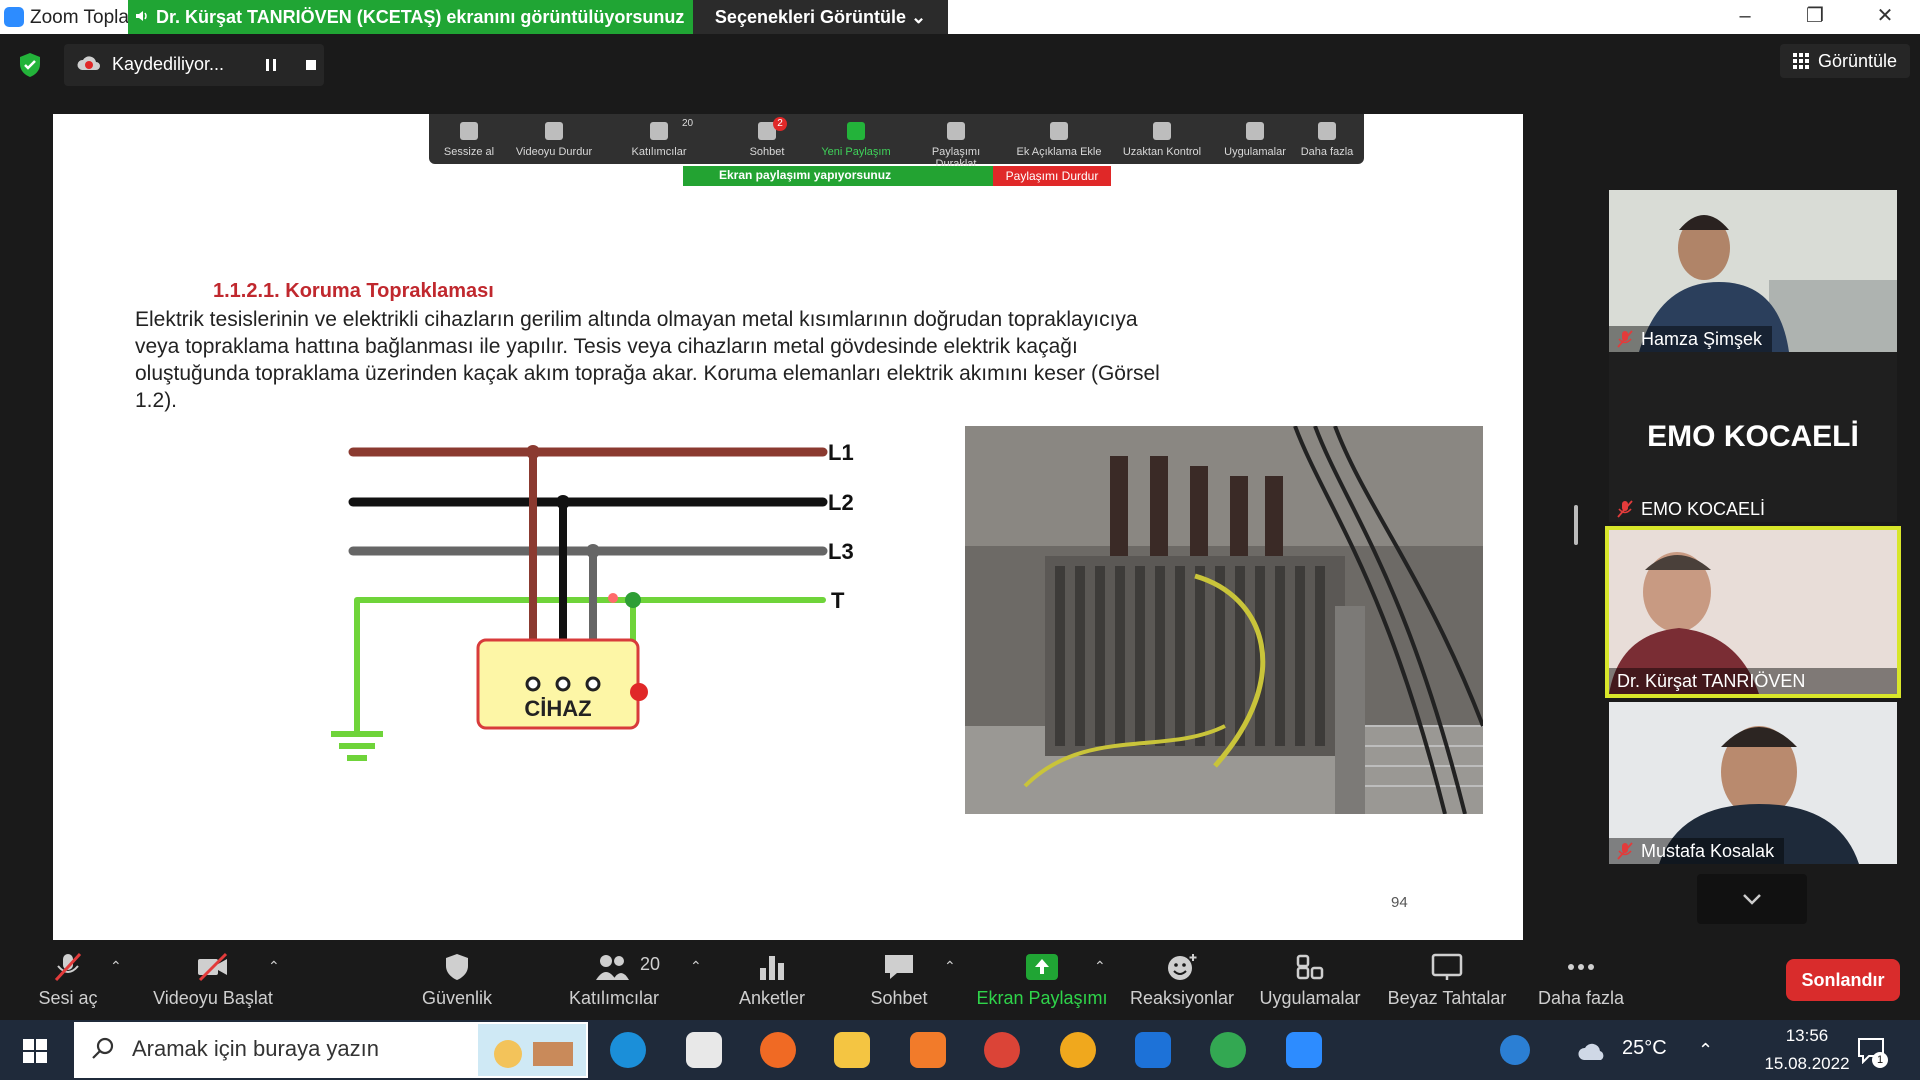 Image resolution: width=1920 pixels, height=1080 pixels. What do you see at coordinates (856, 131) in the screenshot?
I see `new-share-icon` at bounding box center [856, 131].